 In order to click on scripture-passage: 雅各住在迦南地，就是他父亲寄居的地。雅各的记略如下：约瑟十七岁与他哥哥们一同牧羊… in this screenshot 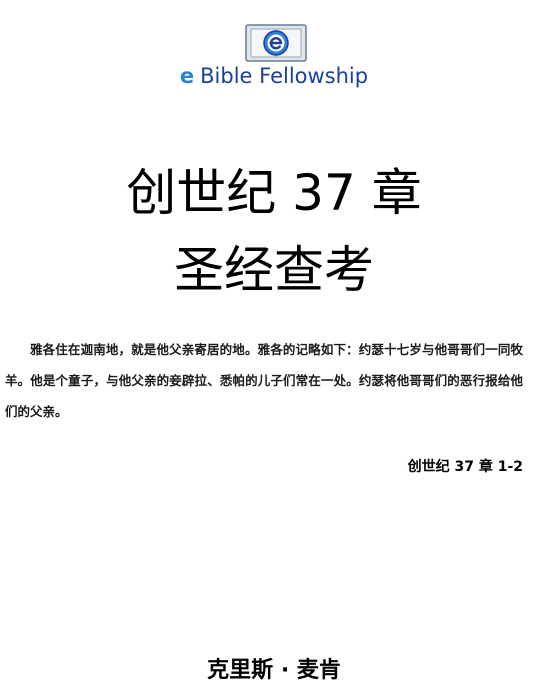, I will do `click(264, 380)`.